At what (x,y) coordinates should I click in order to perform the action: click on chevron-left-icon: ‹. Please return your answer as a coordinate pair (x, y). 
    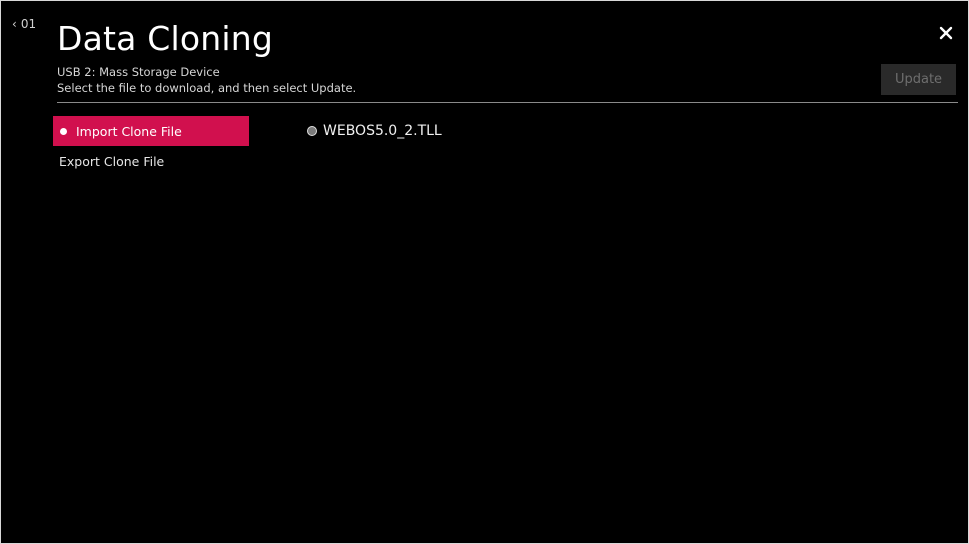
    Looking at the image, I should click on (14, 24).